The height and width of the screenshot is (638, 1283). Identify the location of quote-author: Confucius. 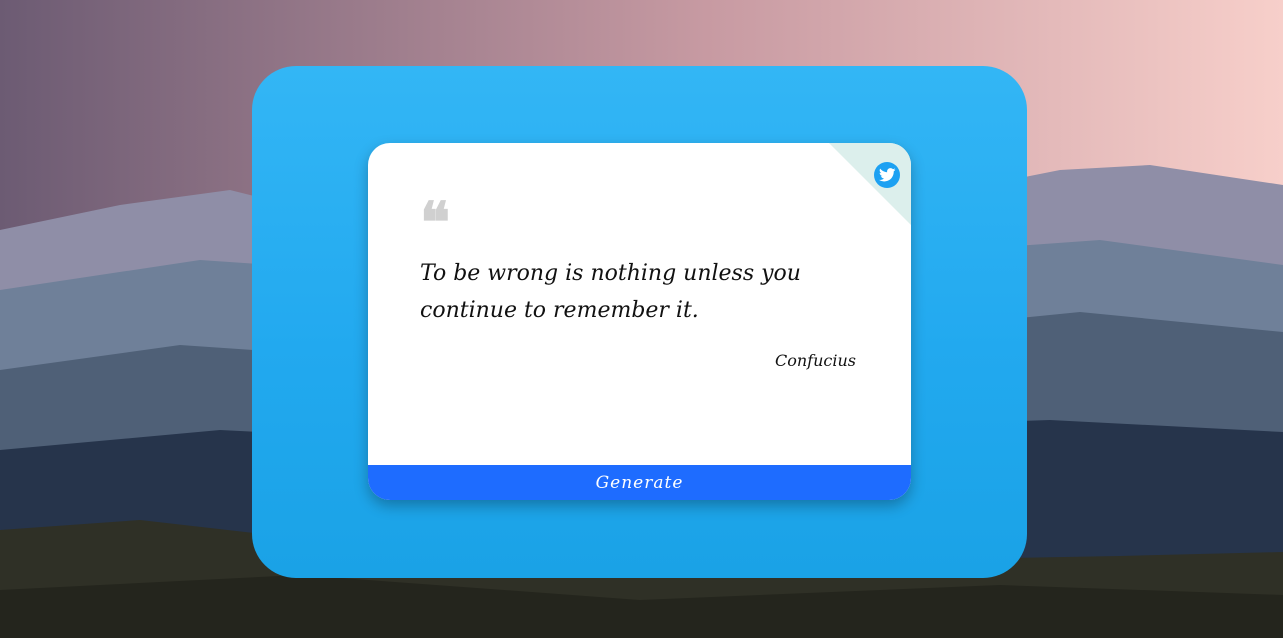
(815, 360).